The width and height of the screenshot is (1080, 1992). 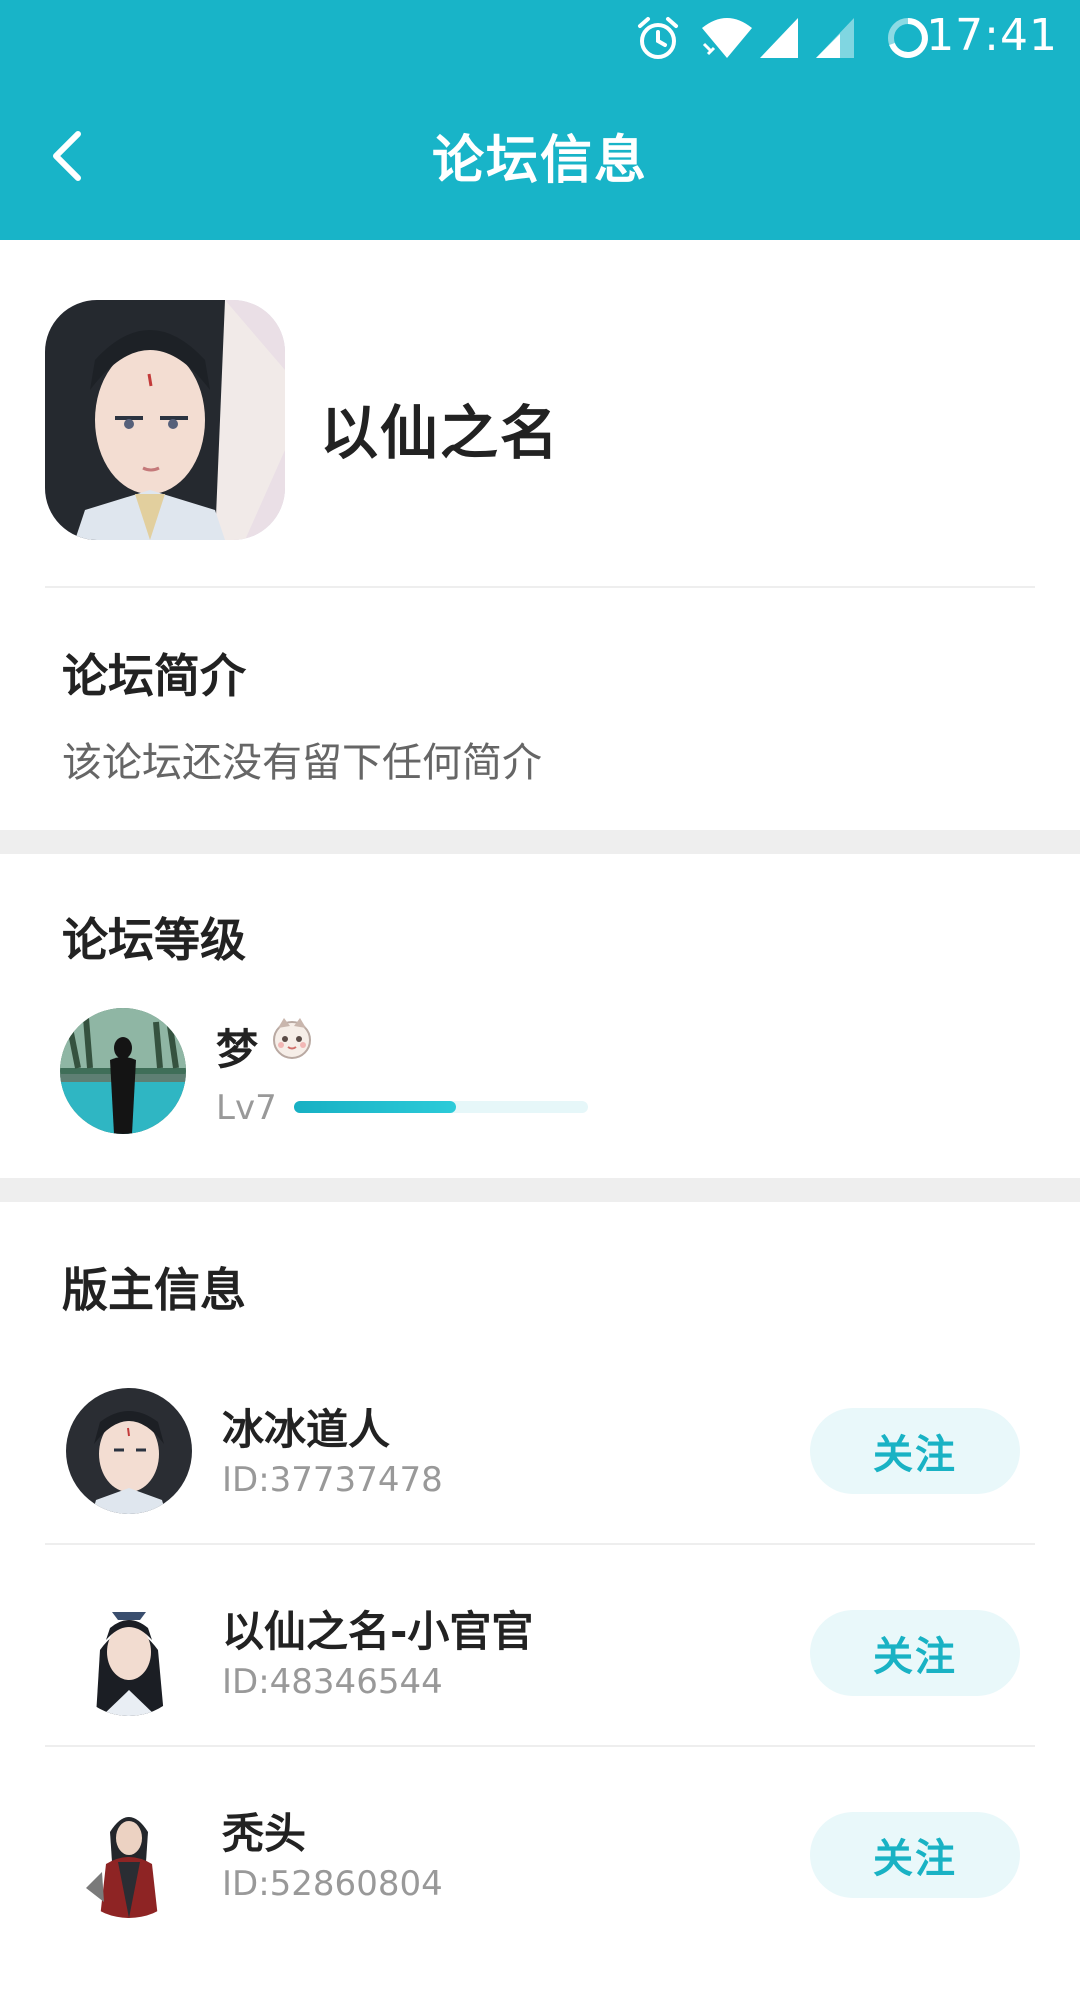 What do you see at coordinates (378, 1631) in the screenshot?
I see `moderator-name: 以仙之名-小官官` at bounding box center [378, 1631].